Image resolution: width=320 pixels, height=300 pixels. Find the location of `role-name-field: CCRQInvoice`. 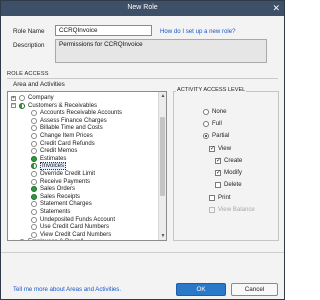

role-name-field: CCRQInvoice is located at coordinates (103, 30).